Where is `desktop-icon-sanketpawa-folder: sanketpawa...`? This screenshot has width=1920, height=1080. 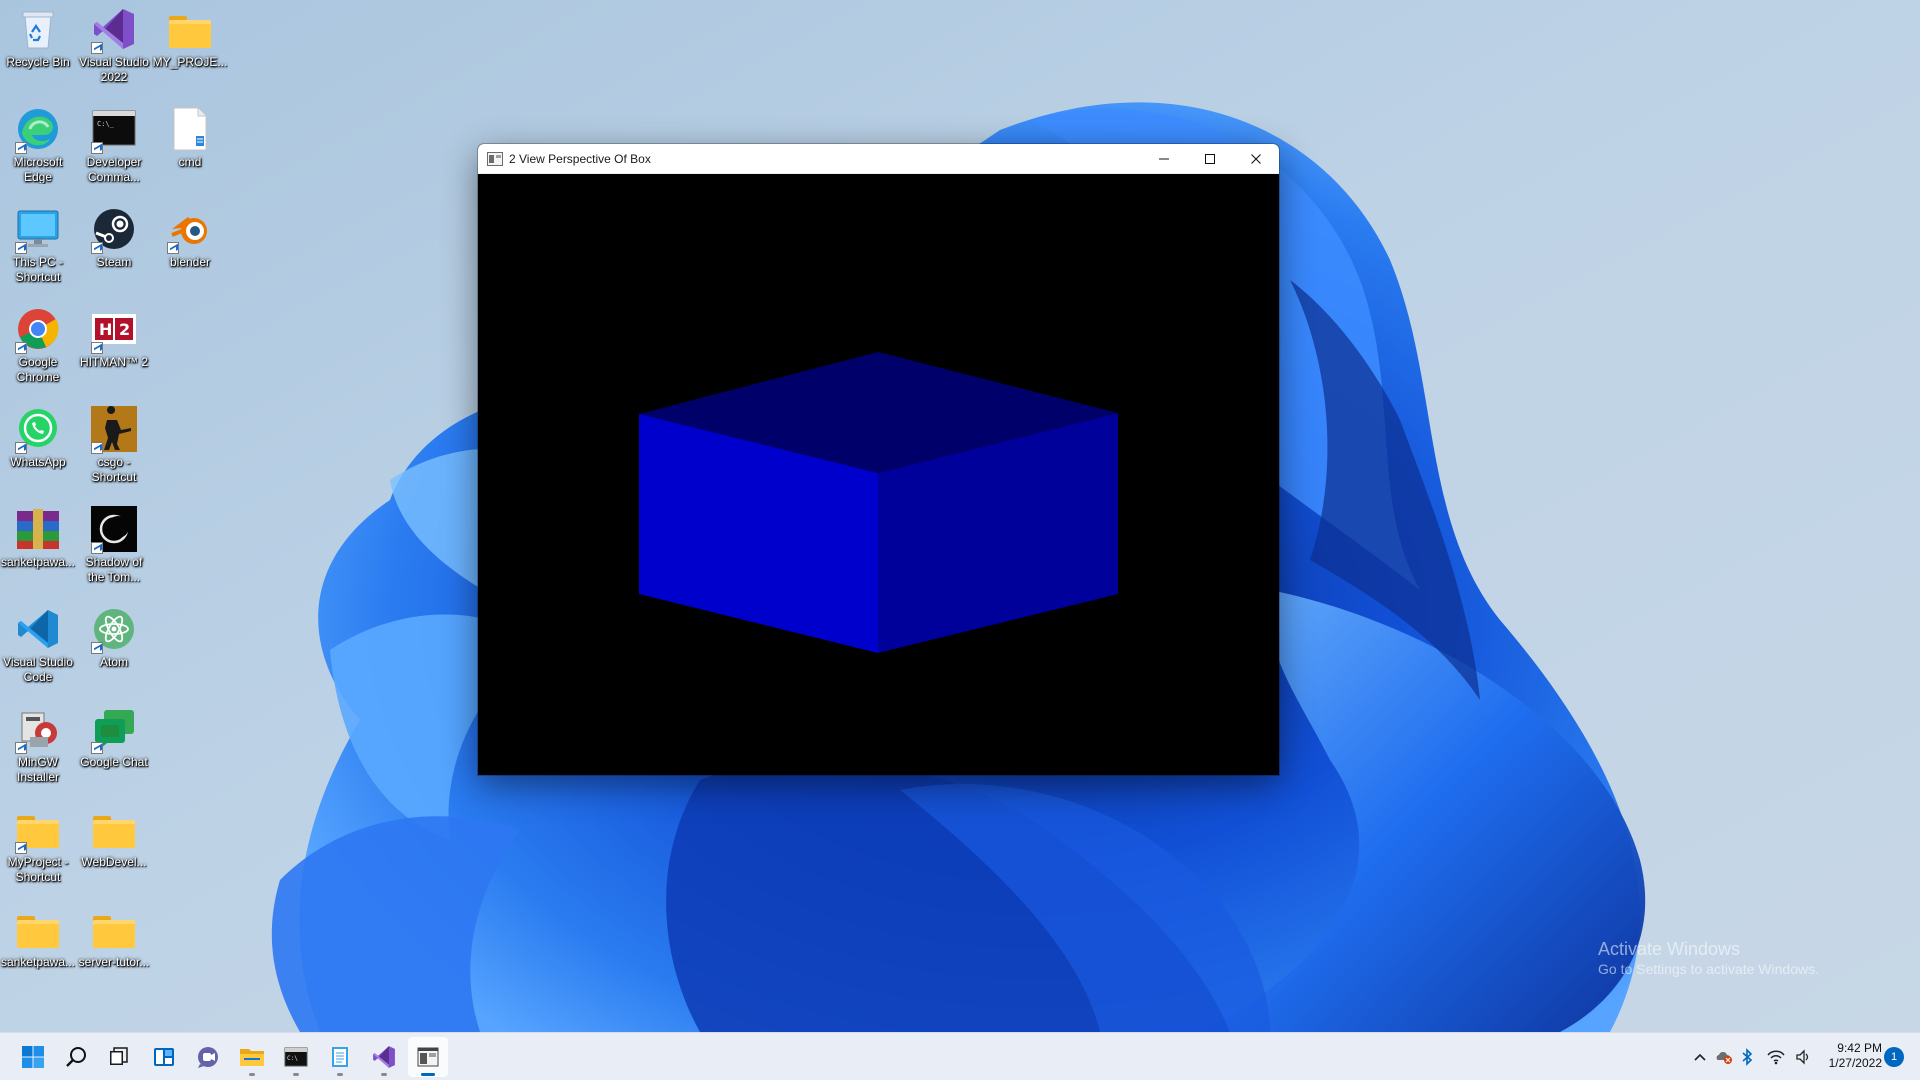
desktop-icon-sanketpawa-folder: sanketpawa... is located at coordinates (38, 948).